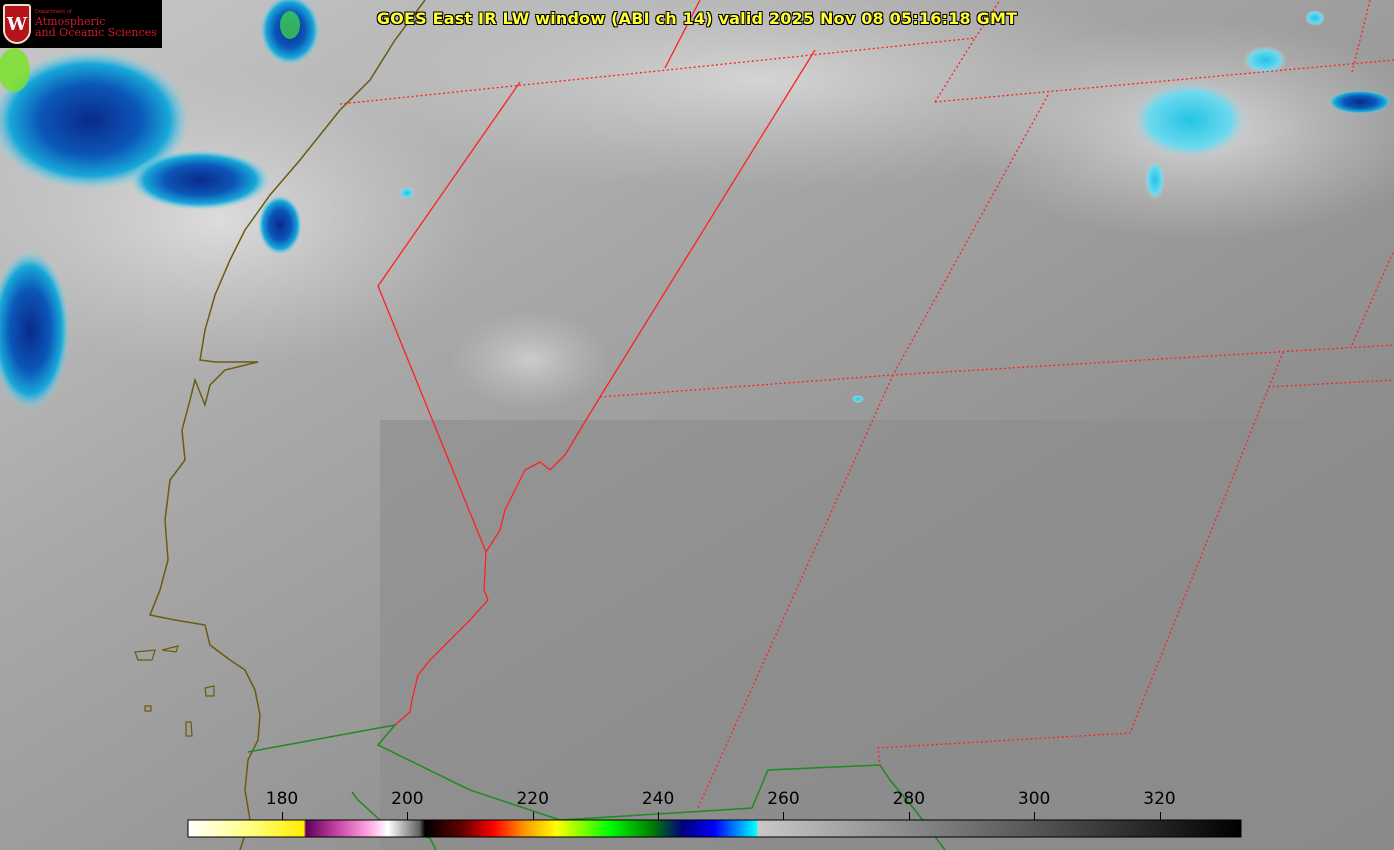 This screenshot has height=850, width=1394. I want to click on colorbar-tick-label: 200, so click(407, 799).